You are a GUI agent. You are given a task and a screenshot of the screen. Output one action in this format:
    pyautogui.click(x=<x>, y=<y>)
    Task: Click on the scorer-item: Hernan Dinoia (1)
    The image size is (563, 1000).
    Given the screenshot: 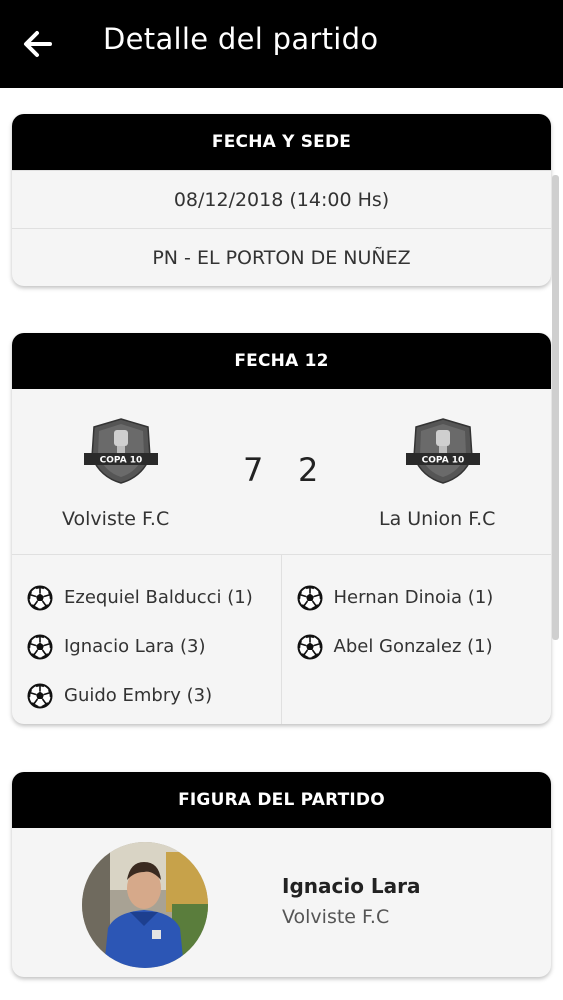 What is the action you would take?
    pyautogui.click(x=424, y=597)
    